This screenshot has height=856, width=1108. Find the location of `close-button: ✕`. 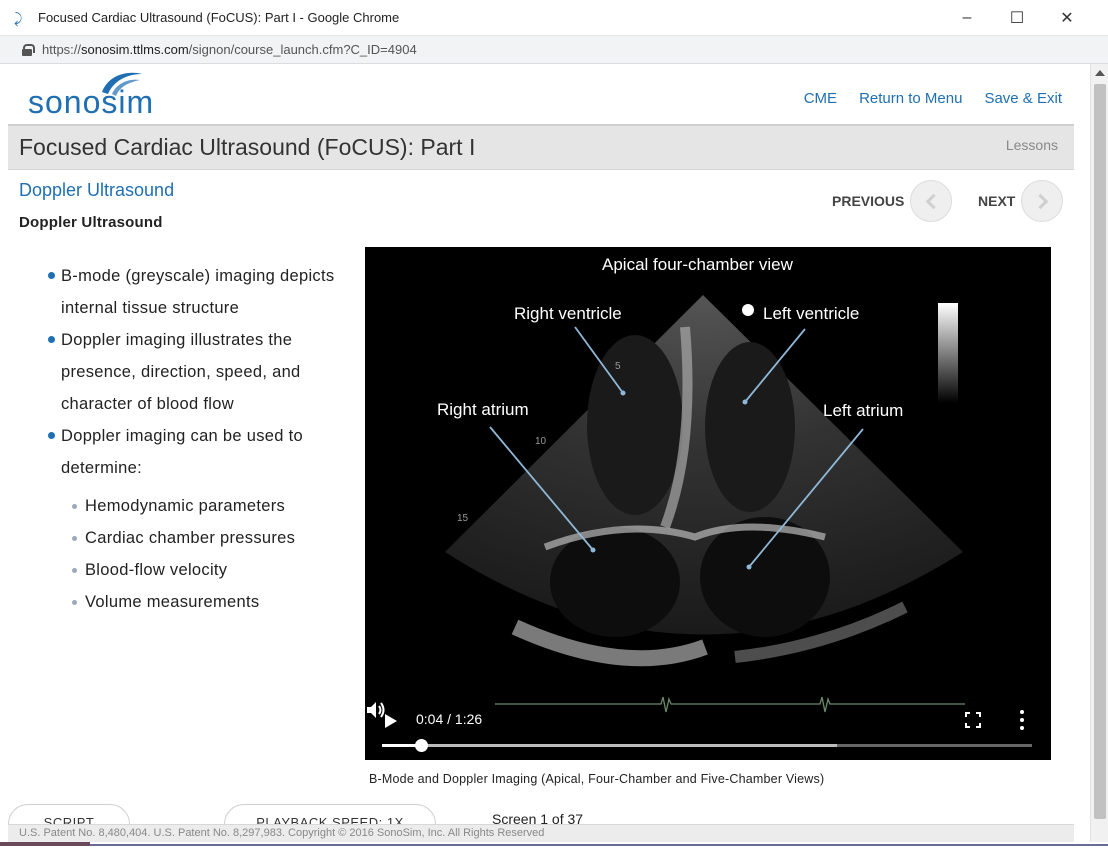

close-button: ✕ is located at coordinates (1067, 18).